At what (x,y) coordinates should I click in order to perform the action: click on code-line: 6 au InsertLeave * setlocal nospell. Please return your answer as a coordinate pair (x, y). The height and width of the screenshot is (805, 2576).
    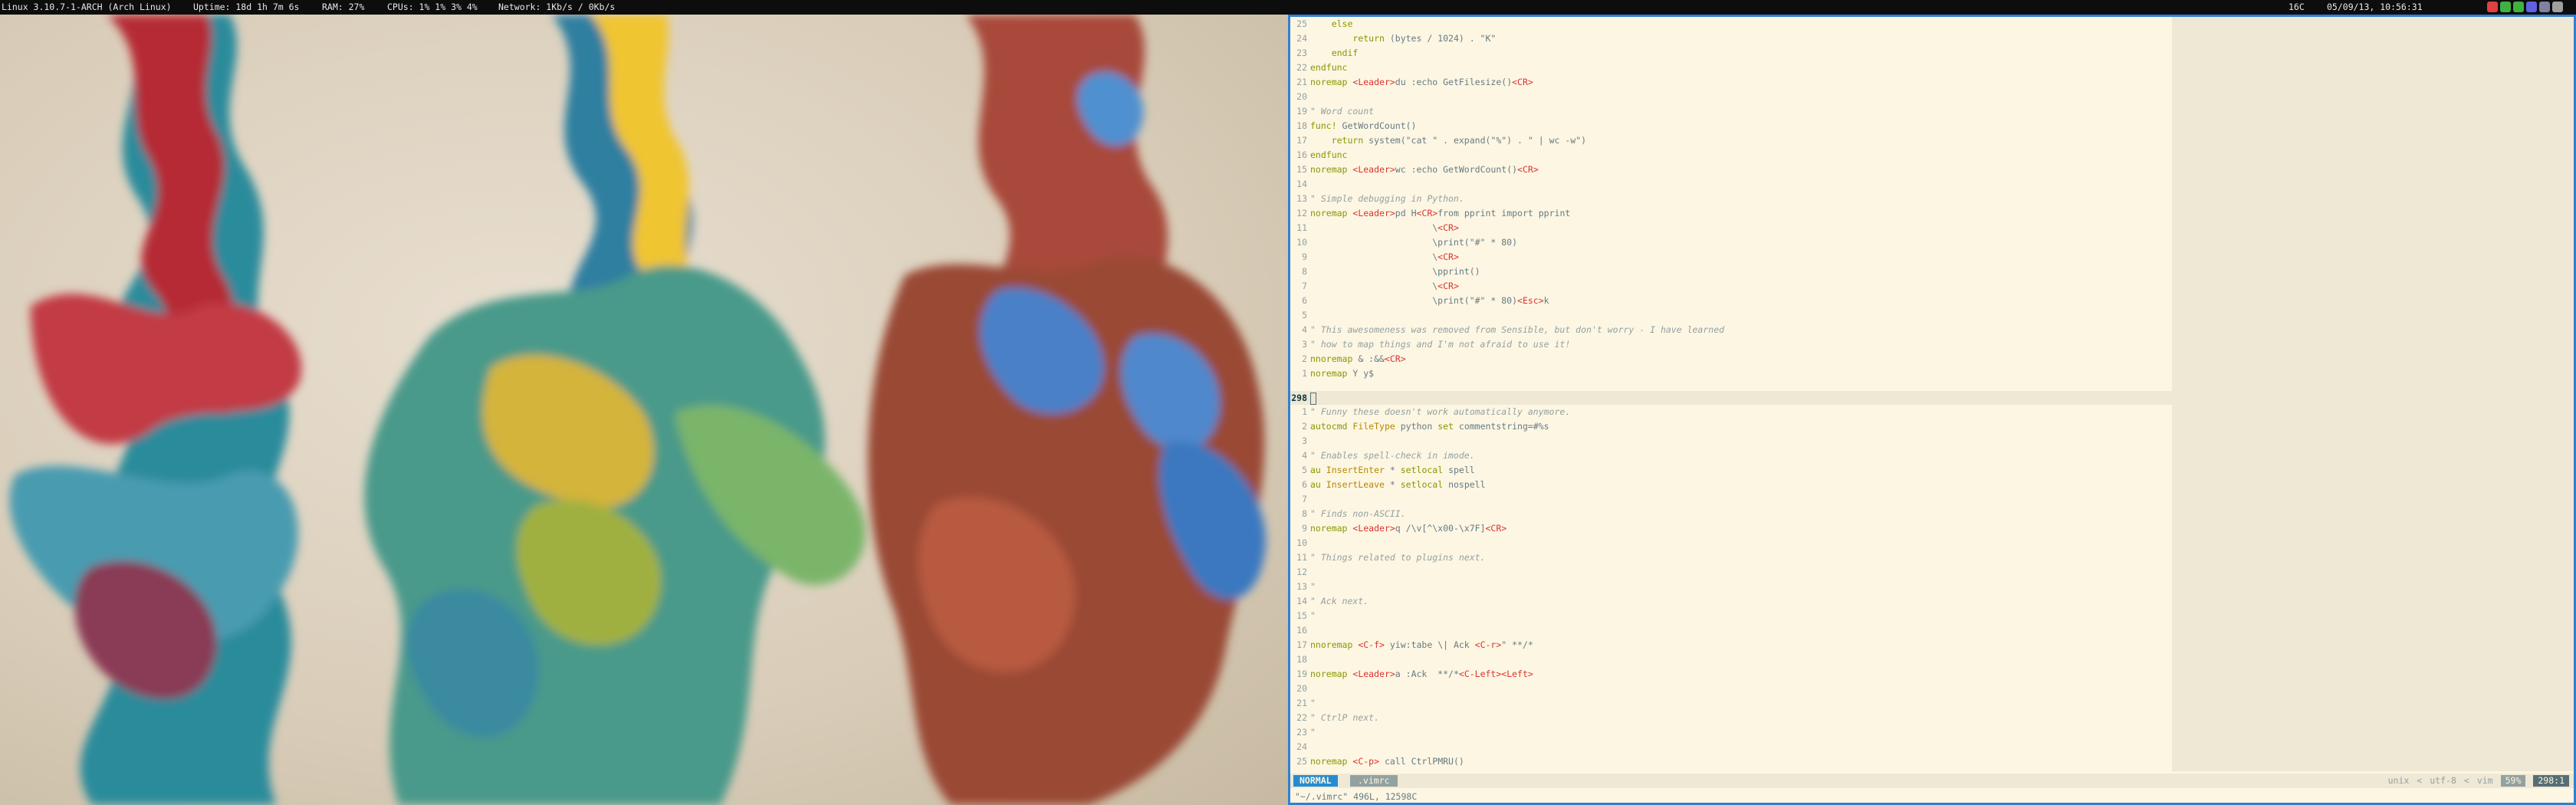
    Looking at the image, I should click on (1932, 485).